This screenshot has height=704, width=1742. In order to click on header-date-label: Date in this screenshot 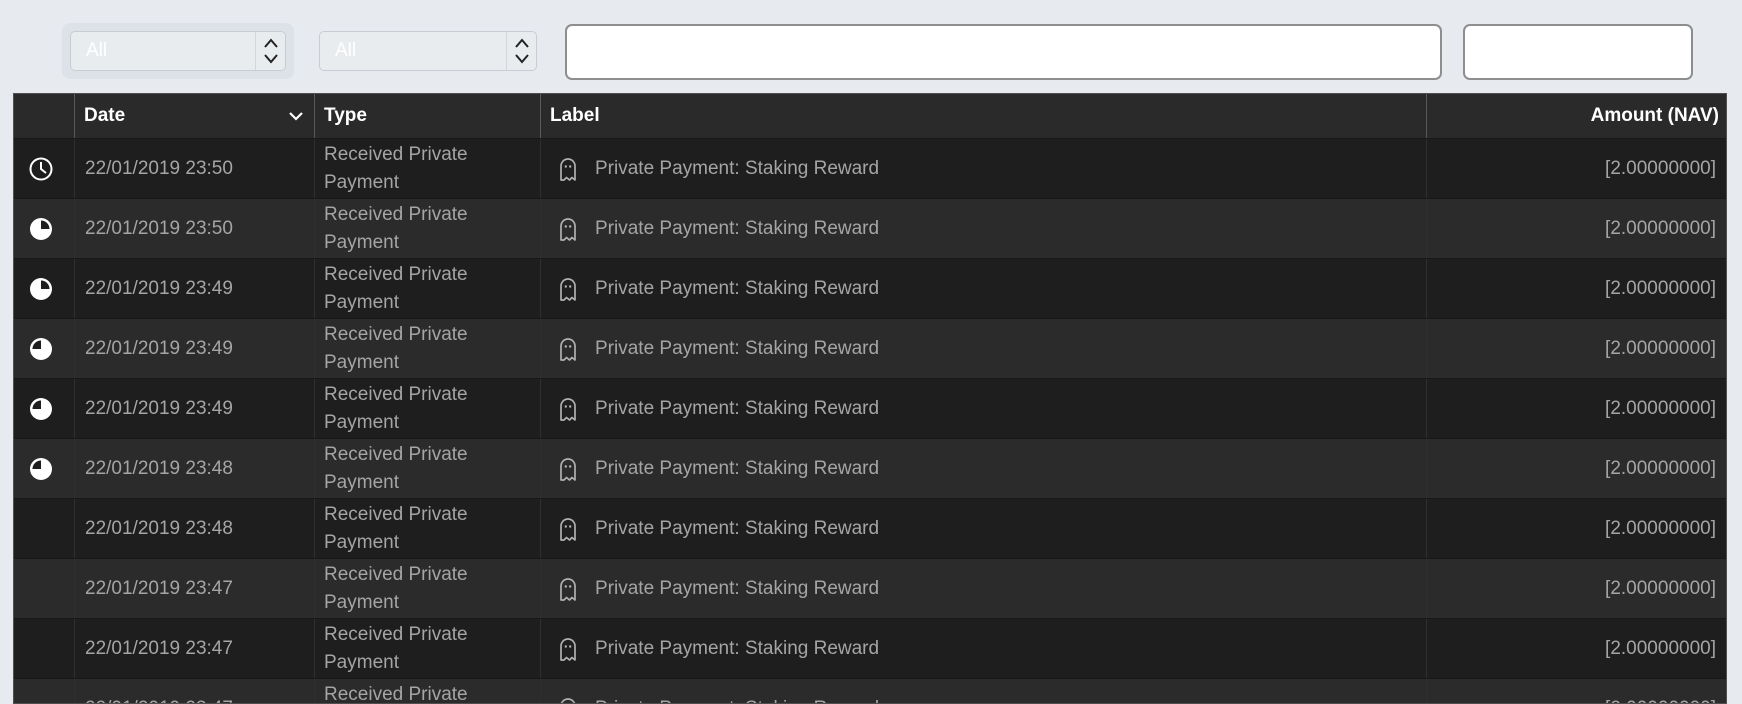, I will do `click(105, 115)`.